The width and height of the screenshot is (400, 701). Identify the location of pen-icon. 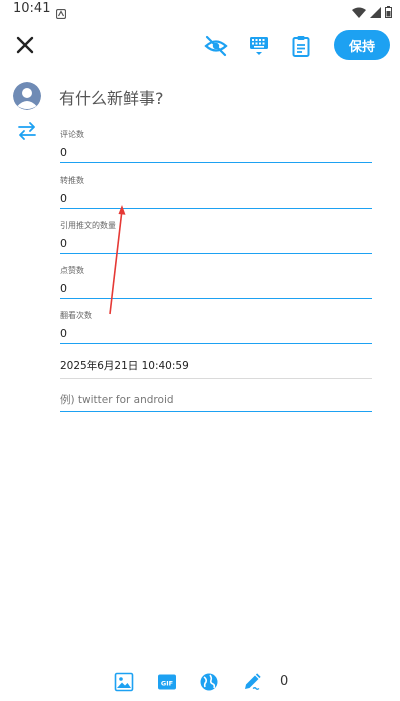
(252, 682).